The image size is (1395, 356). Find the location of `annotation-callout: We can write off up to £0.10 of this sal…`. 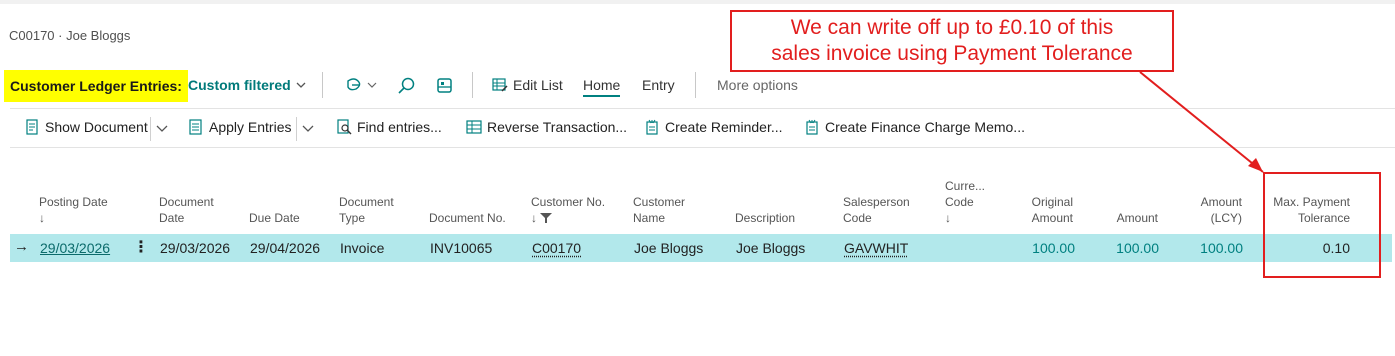

annotation-callout: We can write off up to £0.10 of this sal… is located at coordinates (952, 41).